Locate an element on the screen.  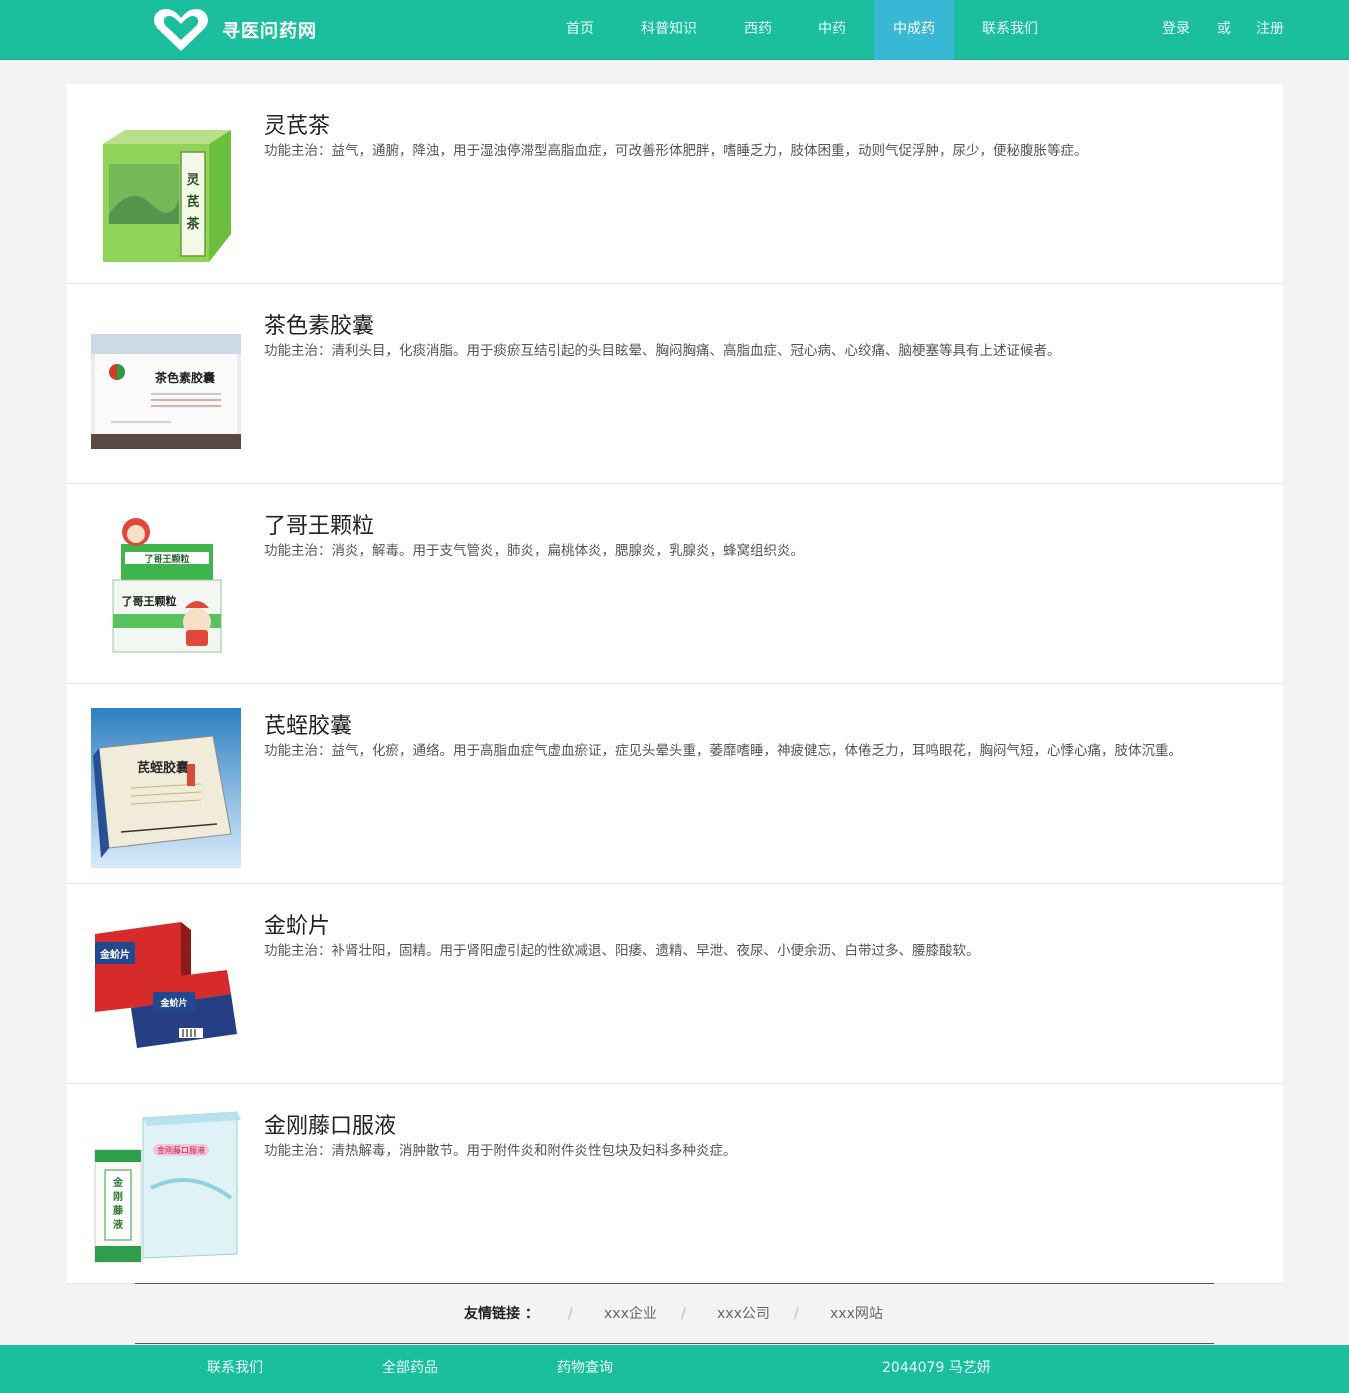
nav-western-medicine: 西药 is located at coordinates (758, 30).